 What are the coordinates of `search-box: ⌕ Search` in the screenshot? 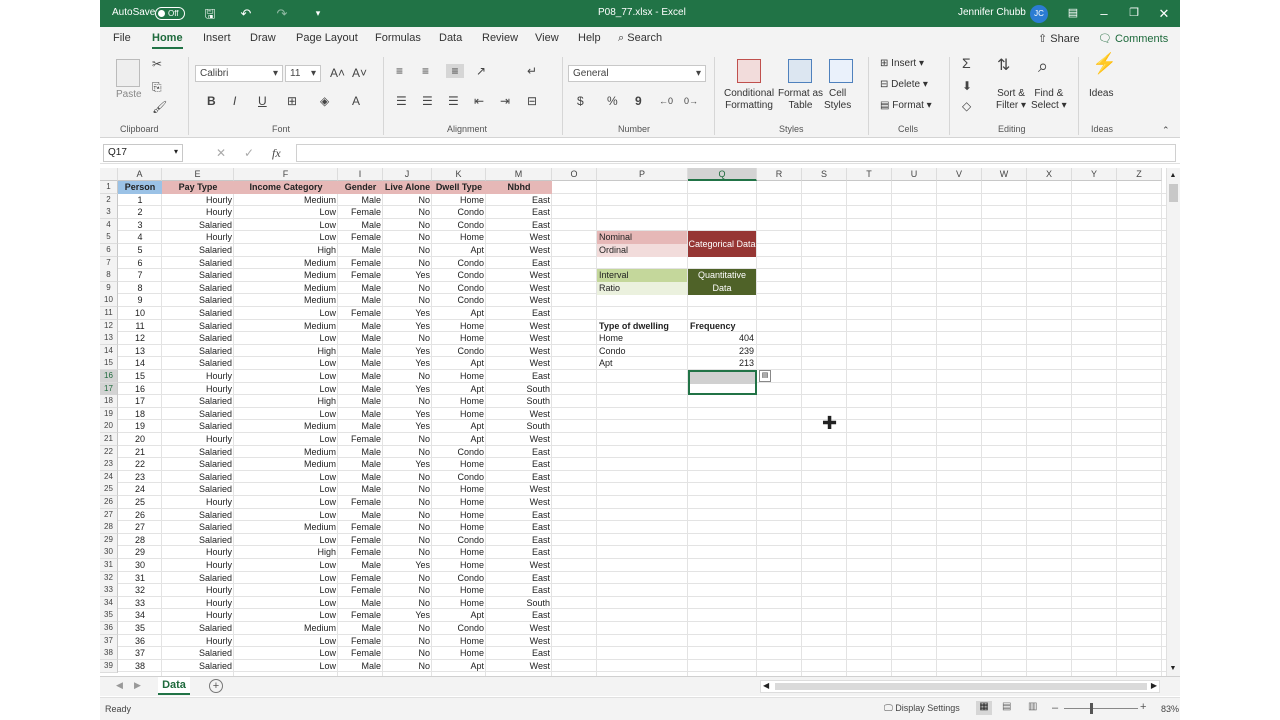 It's located at (640, 38).